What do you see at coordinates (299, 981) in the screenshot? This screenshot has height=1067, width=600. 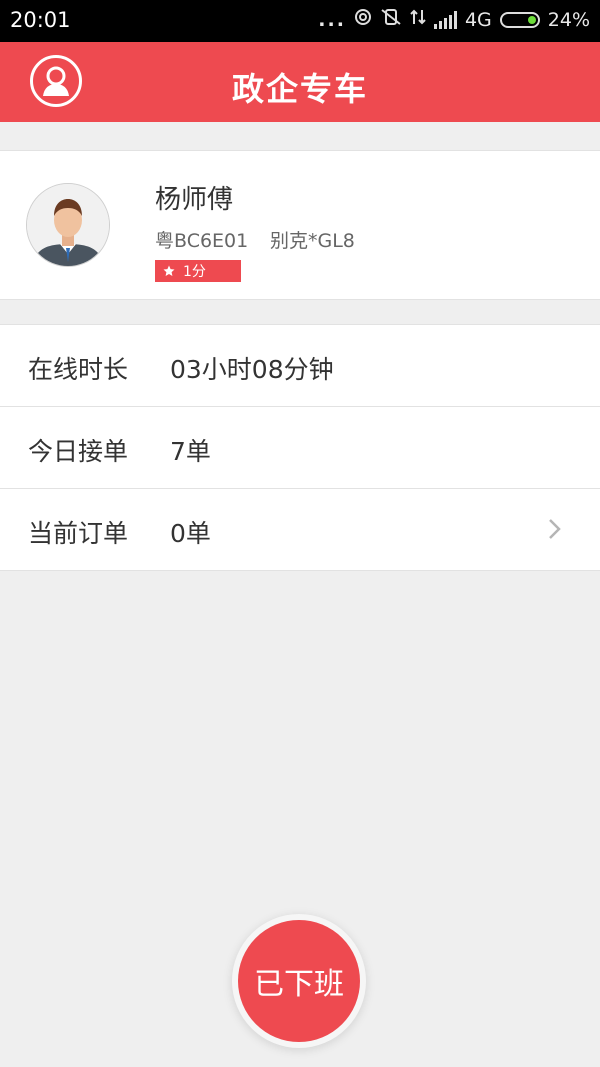 I see `off-duty-button: 已下班` at bounding box center [299, 981].